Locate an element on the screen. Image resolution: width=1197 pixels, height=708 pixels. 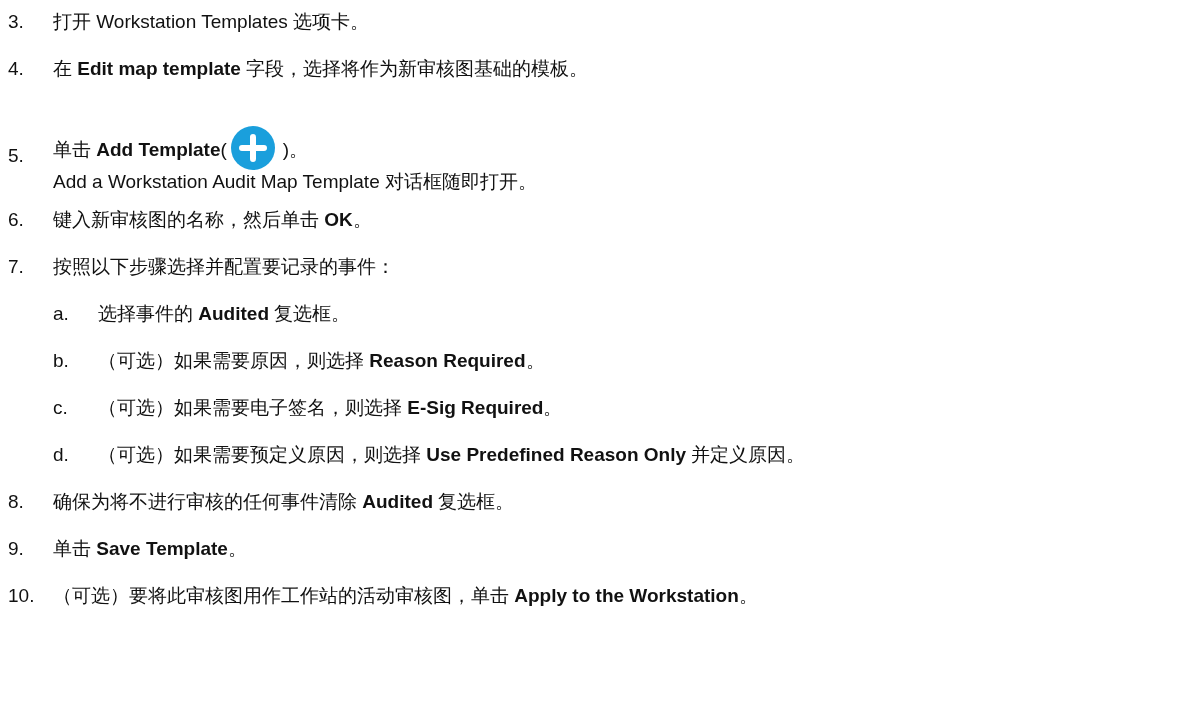
step-number: 5. is located at coordinates (16, 156).